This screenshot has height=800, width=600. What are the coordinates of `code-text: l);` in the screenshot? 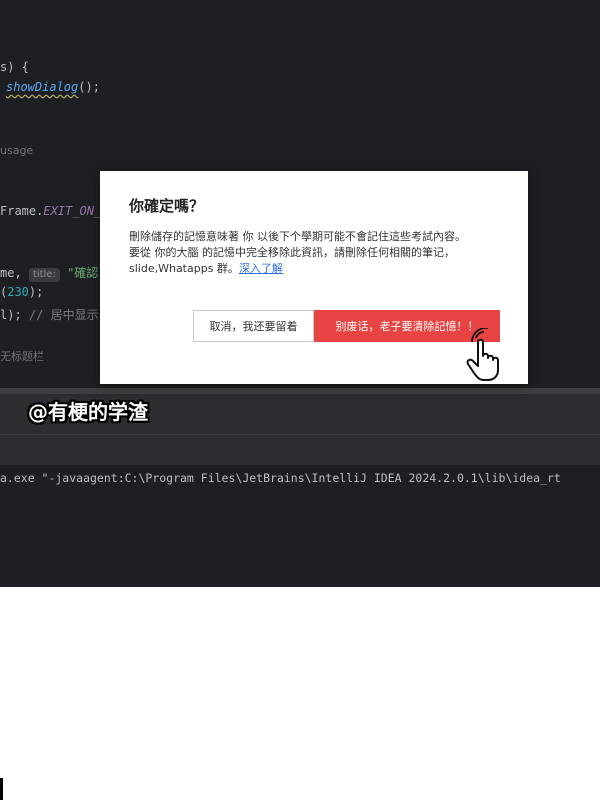 It's located at (11, 315).